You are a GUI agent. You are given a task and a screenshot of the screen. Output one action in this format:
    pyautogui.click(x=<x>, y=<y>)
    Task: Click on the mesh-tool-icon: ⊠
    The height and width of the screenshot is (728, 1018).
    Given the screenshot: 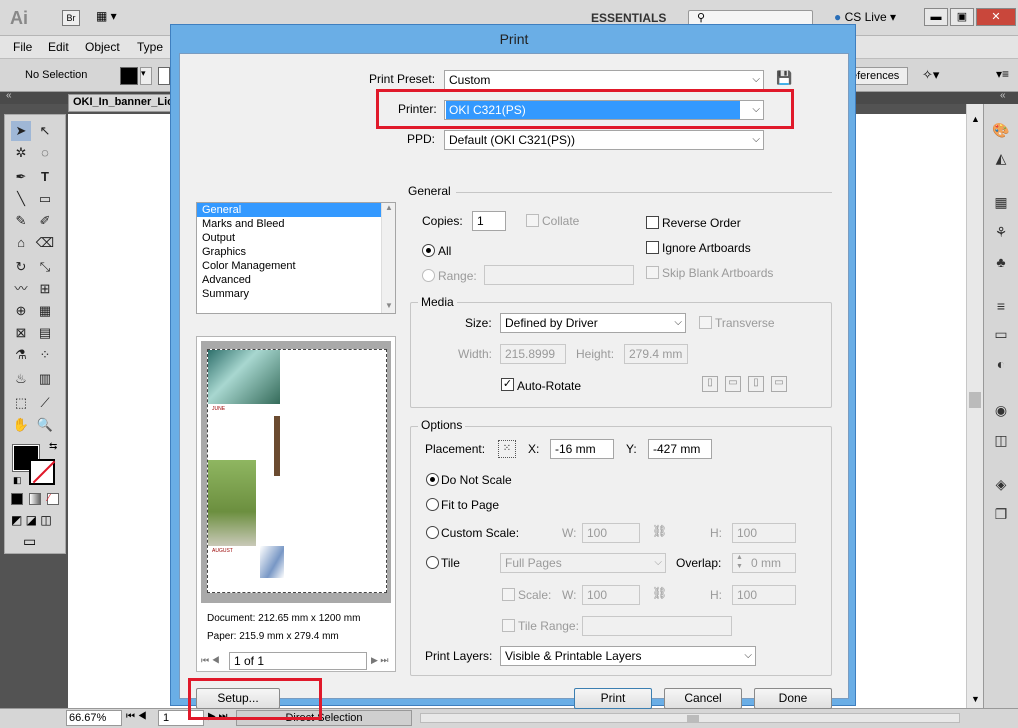 What is the action you would take?
    pyautogui.click(x=21, y=333)
    